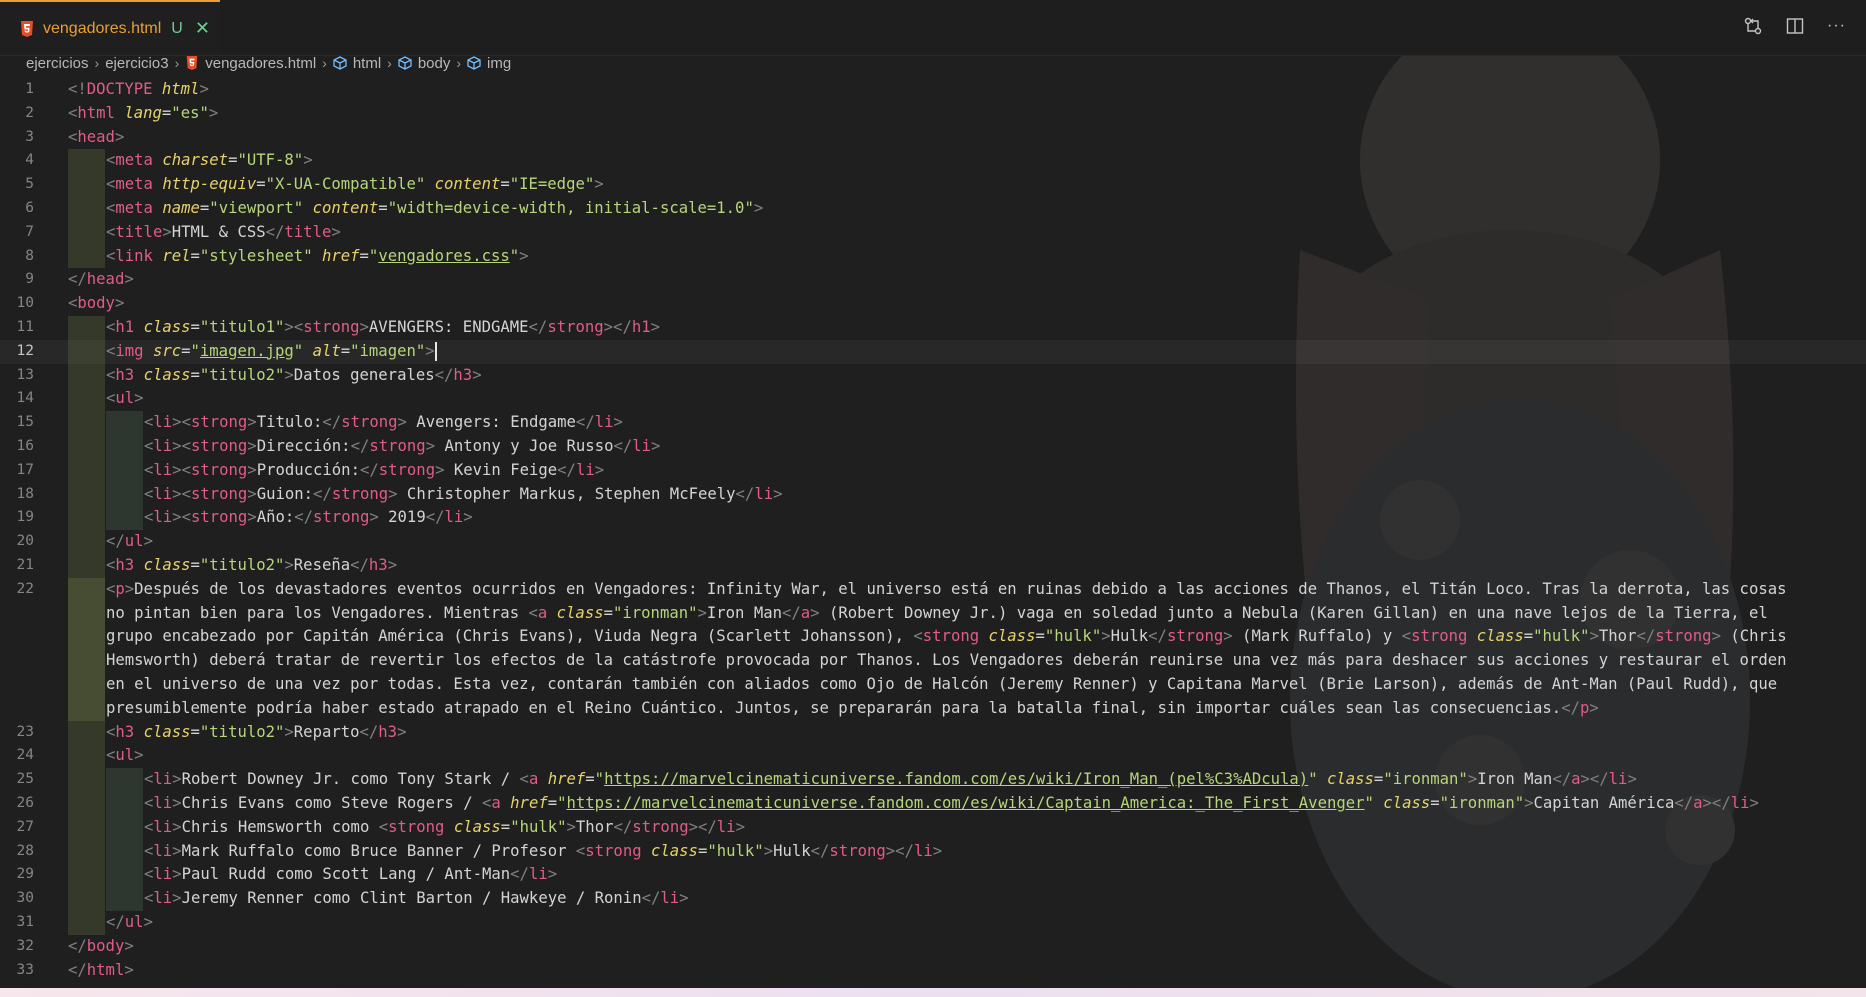 The image size is (1866, 997). What do you see at coordinates (933, 922) in the screenshot?
I see `code-line-31: 31 </ul>` at bounding box center [933, 922].